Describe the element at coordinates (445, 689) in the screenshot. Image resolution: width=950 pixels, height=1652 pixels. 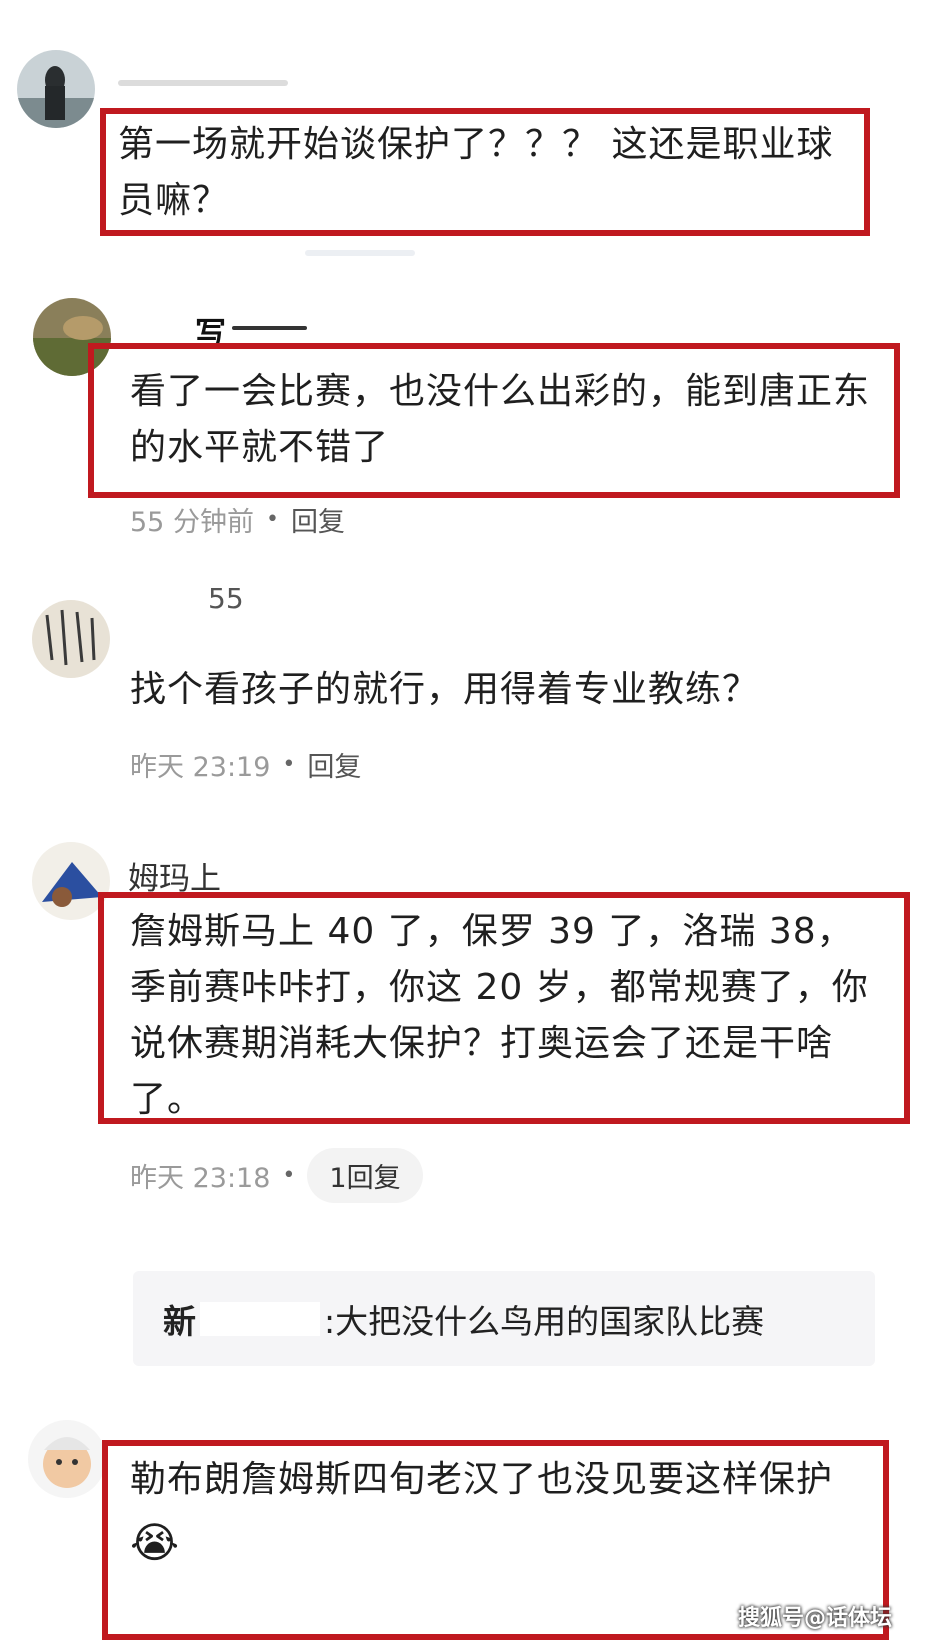
I see `comment-text: 找个看孩子的就行，用得着专业教练？` at that location.